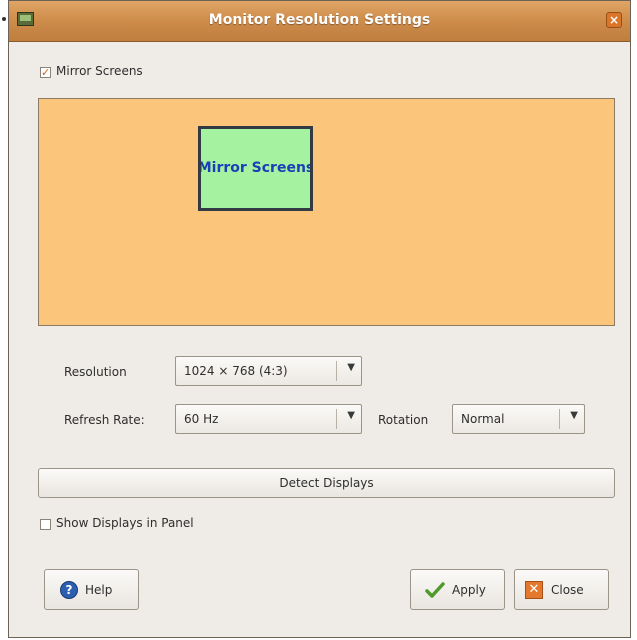  Describe the element at coordinates (69, 590) in the screenshot. I see `help-icon: ?` at that location.